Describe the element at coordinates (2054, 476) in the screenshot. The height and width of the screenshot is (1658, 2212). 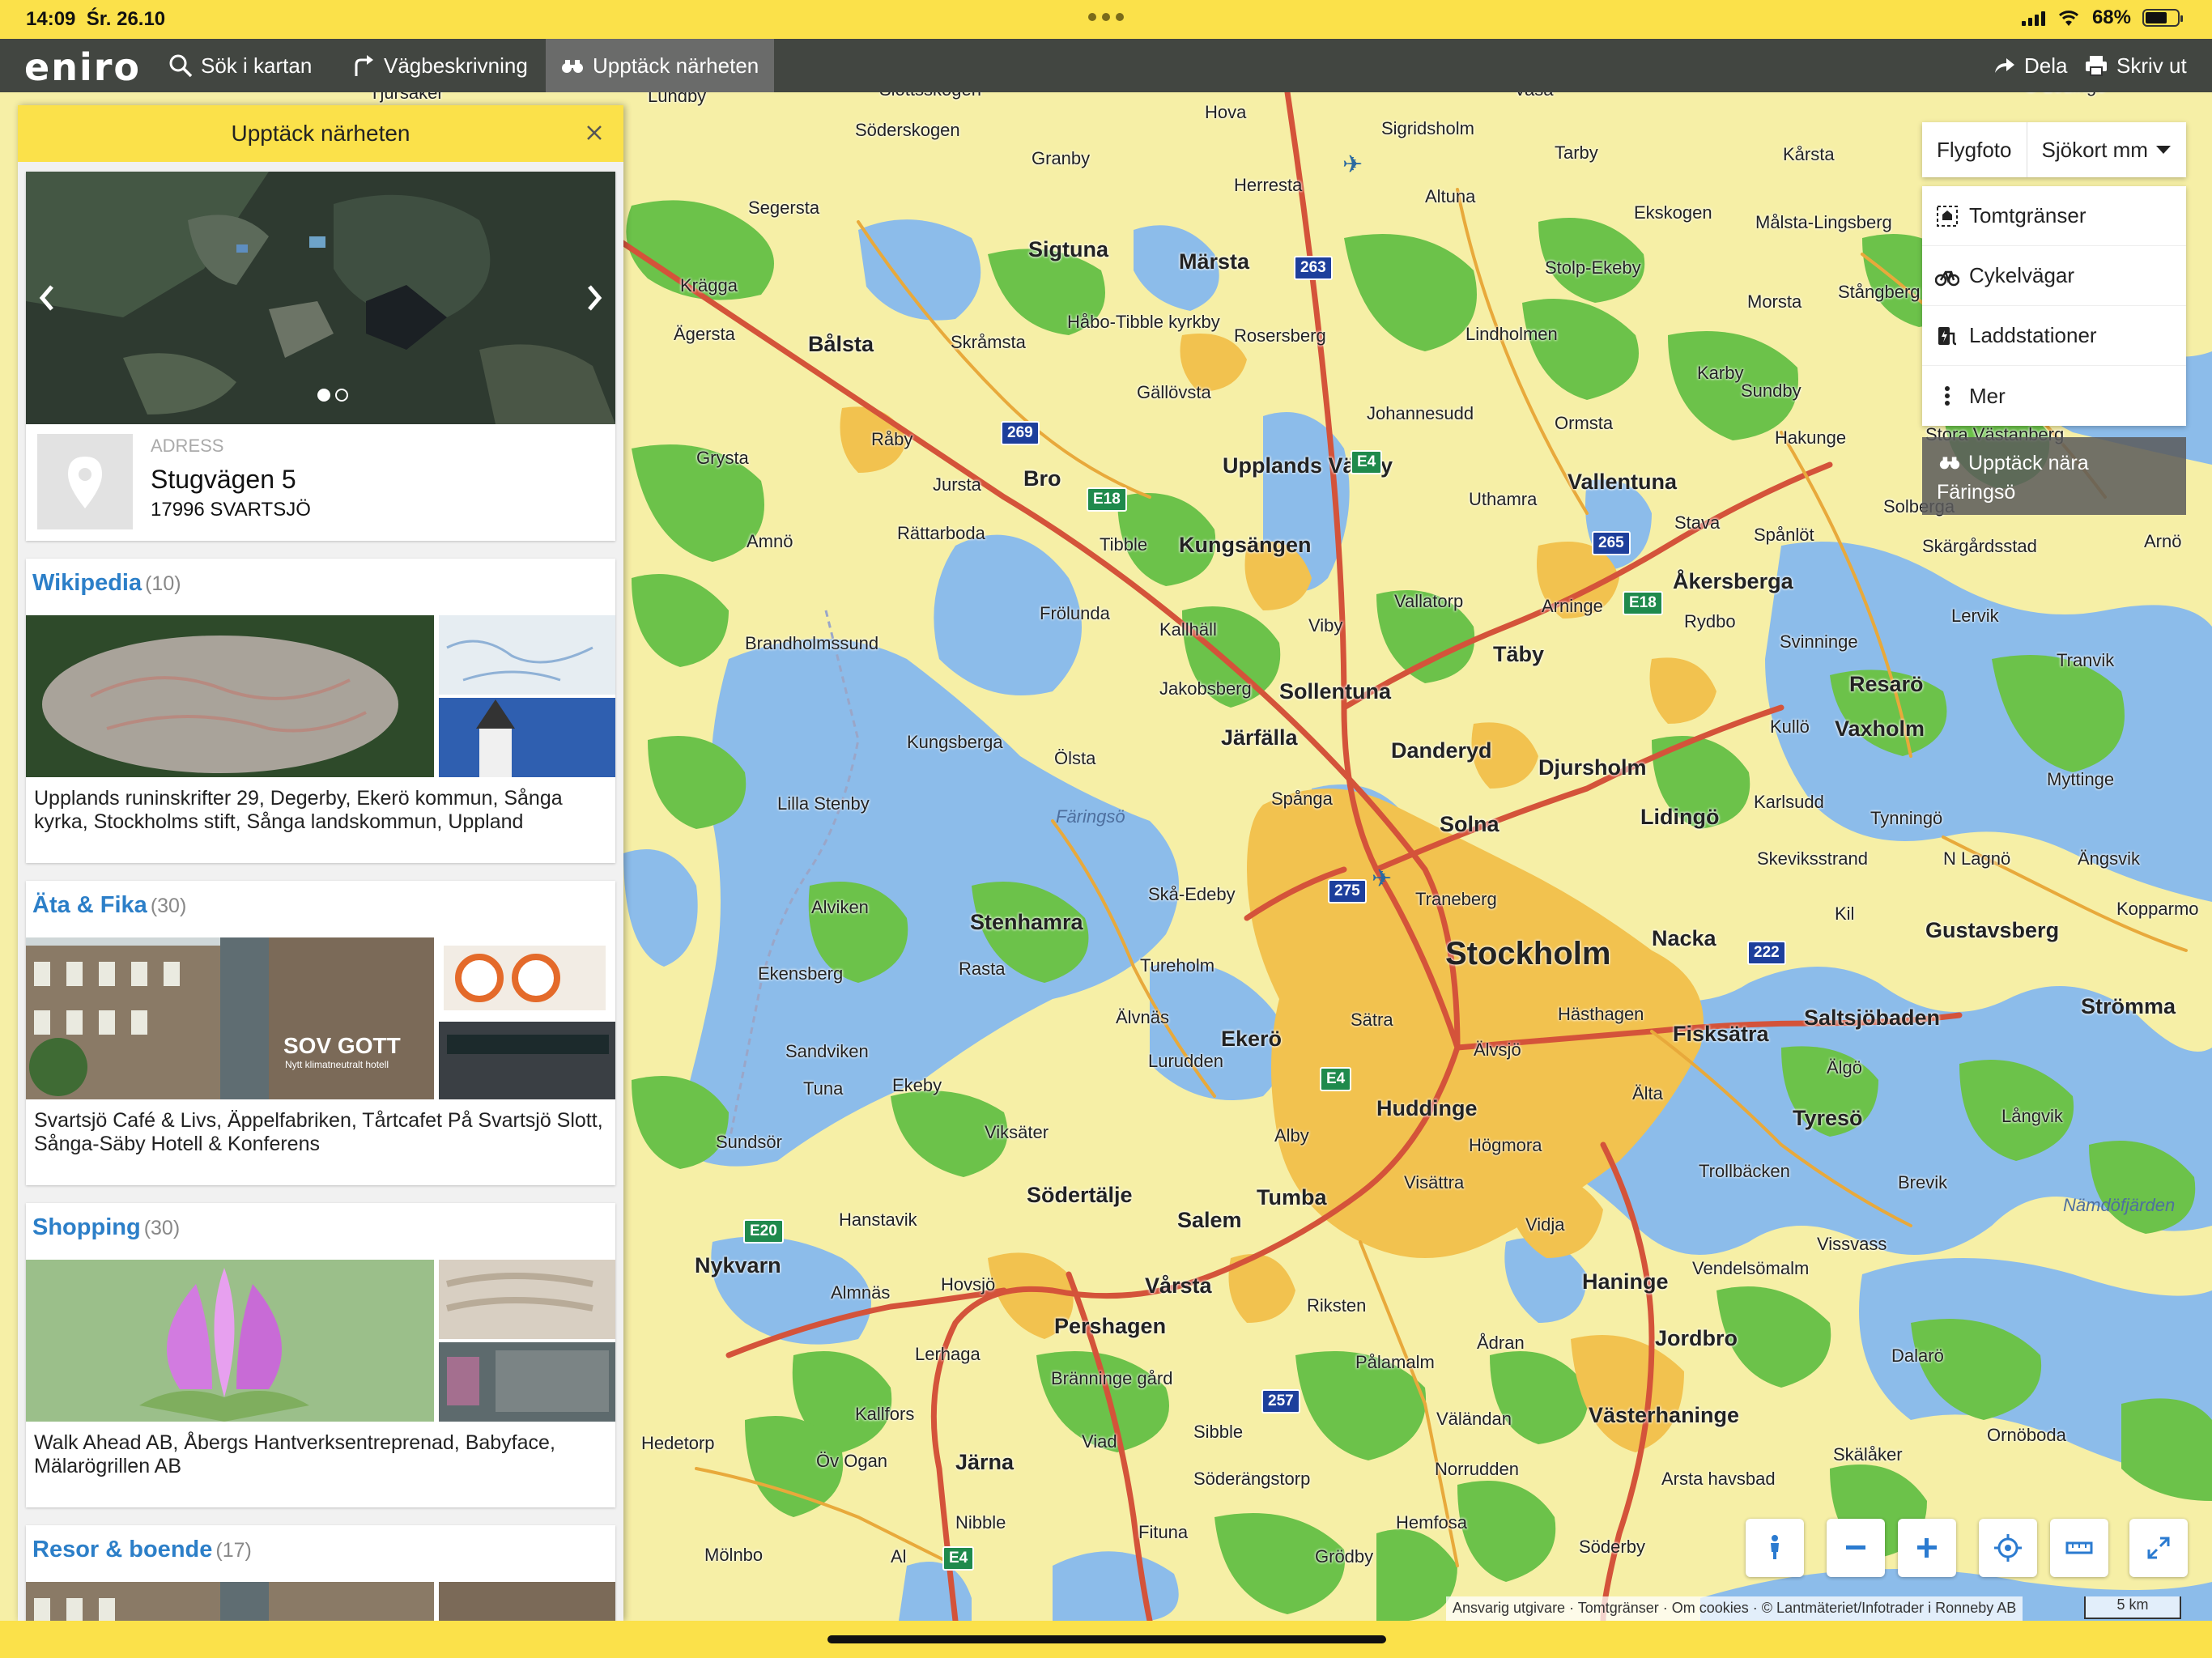
I see `discover-near-button: Upptäck nära Färingsö` at that location.